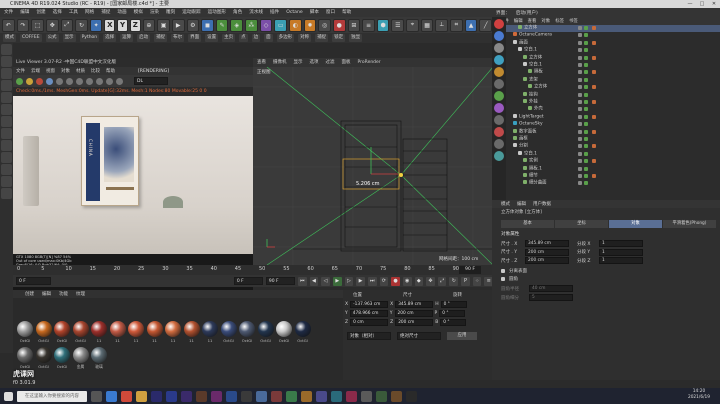 The height and width of the screenshot is (404, 720). Describe the element at coordinates (346, 62) in the screenshot. I see `viewport-menu-item: 面板` at that location.